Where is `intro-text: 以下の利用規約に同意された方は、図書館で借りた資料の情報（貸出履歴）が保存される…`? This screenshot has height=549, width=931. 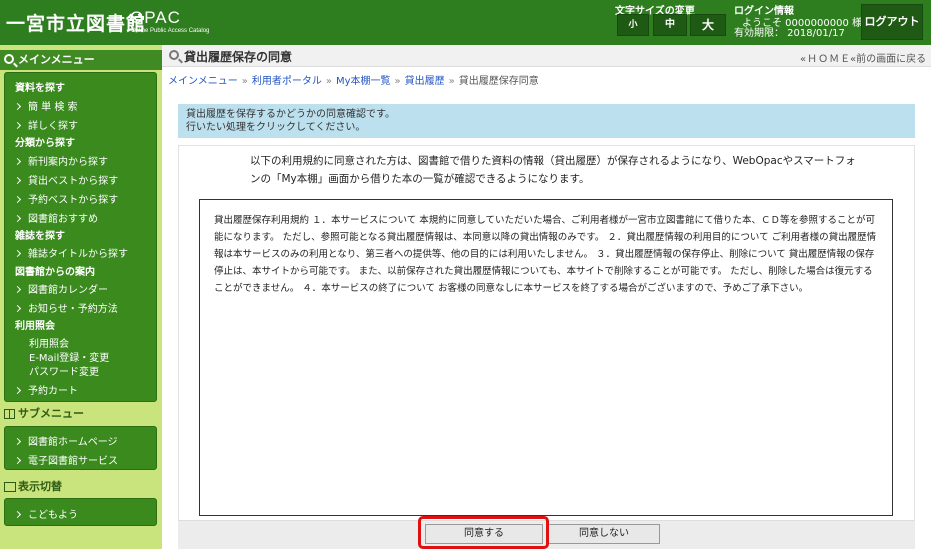 intro-text: 以下の利用規約に同意された方は、図書館で借りた資料の情報（貸出履歴）が保存される… is located at coordinates (553, 170).